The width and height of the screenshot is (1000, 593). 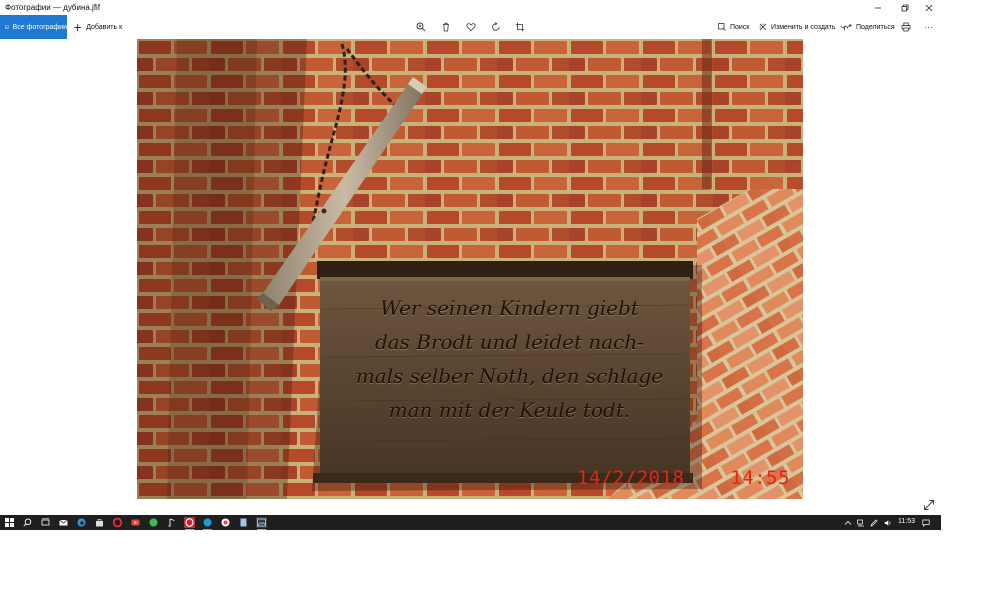 I want to click on task-view-icon, so click(x=45, y=522).